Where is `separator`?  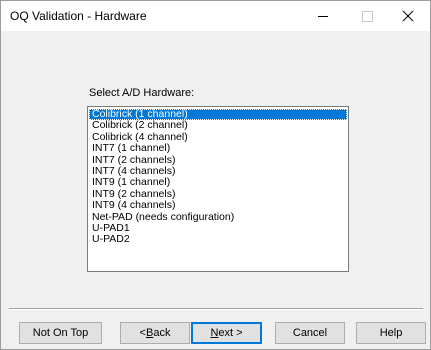
separator is located at coordinates (216, 309).